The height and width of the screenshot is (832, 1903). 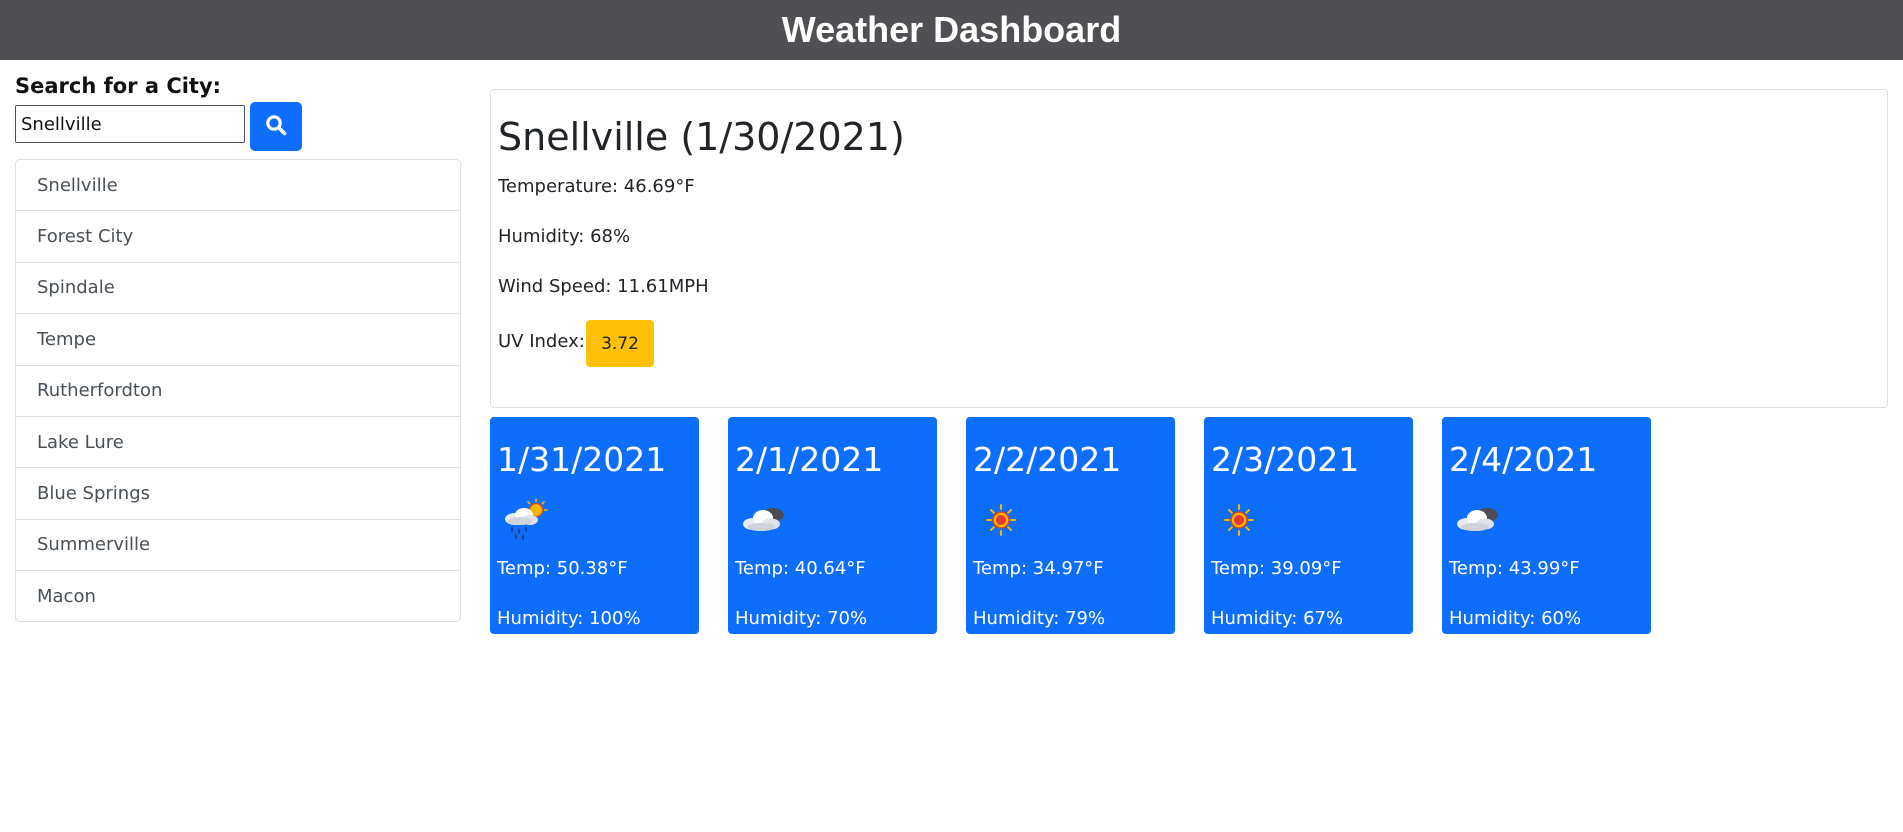 I want to click on current-city-title: Snellville (1/30/2021), so click(x=701, y=137).